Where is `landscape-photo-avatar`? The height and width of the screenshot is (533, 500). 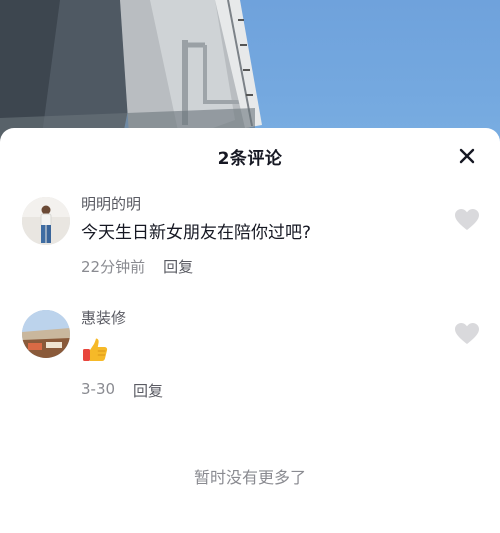
landscape-photo-avatar is located at coordinates (46, 334).